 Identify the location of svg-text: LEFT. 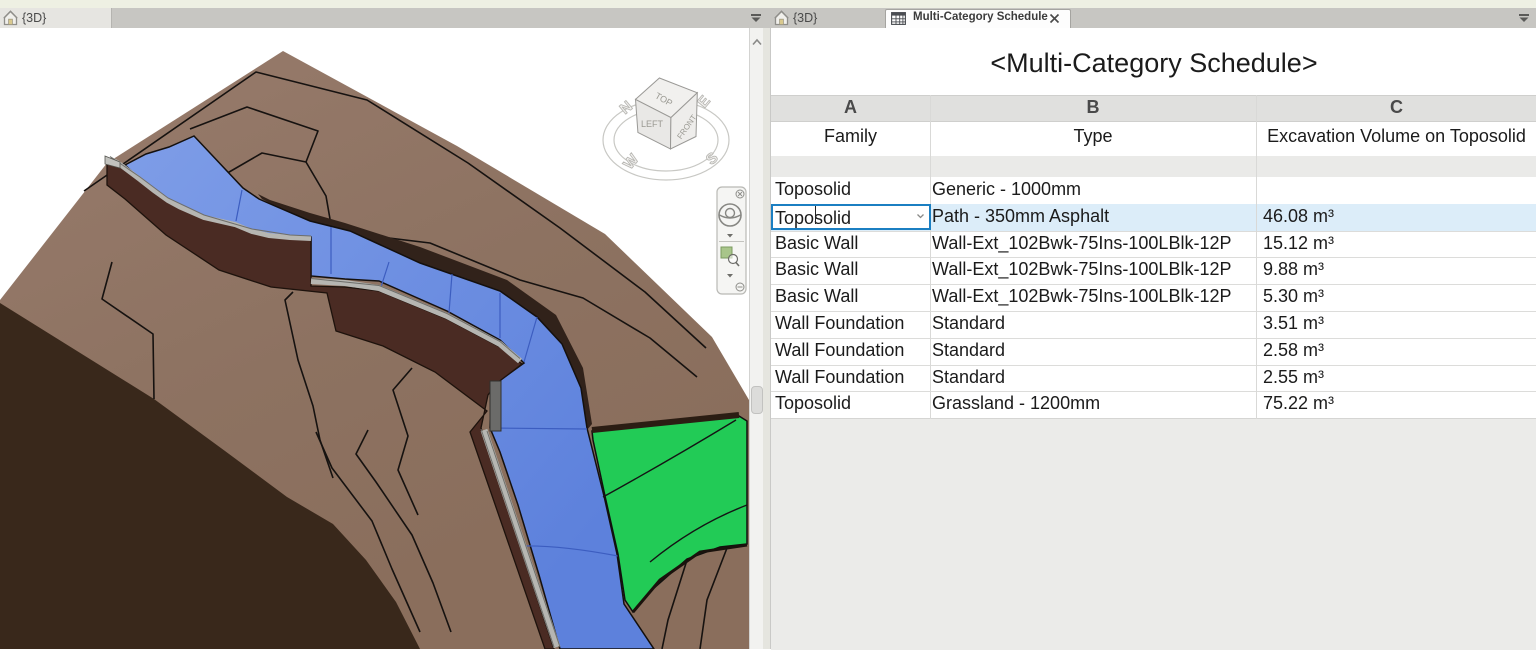
(652, 124).